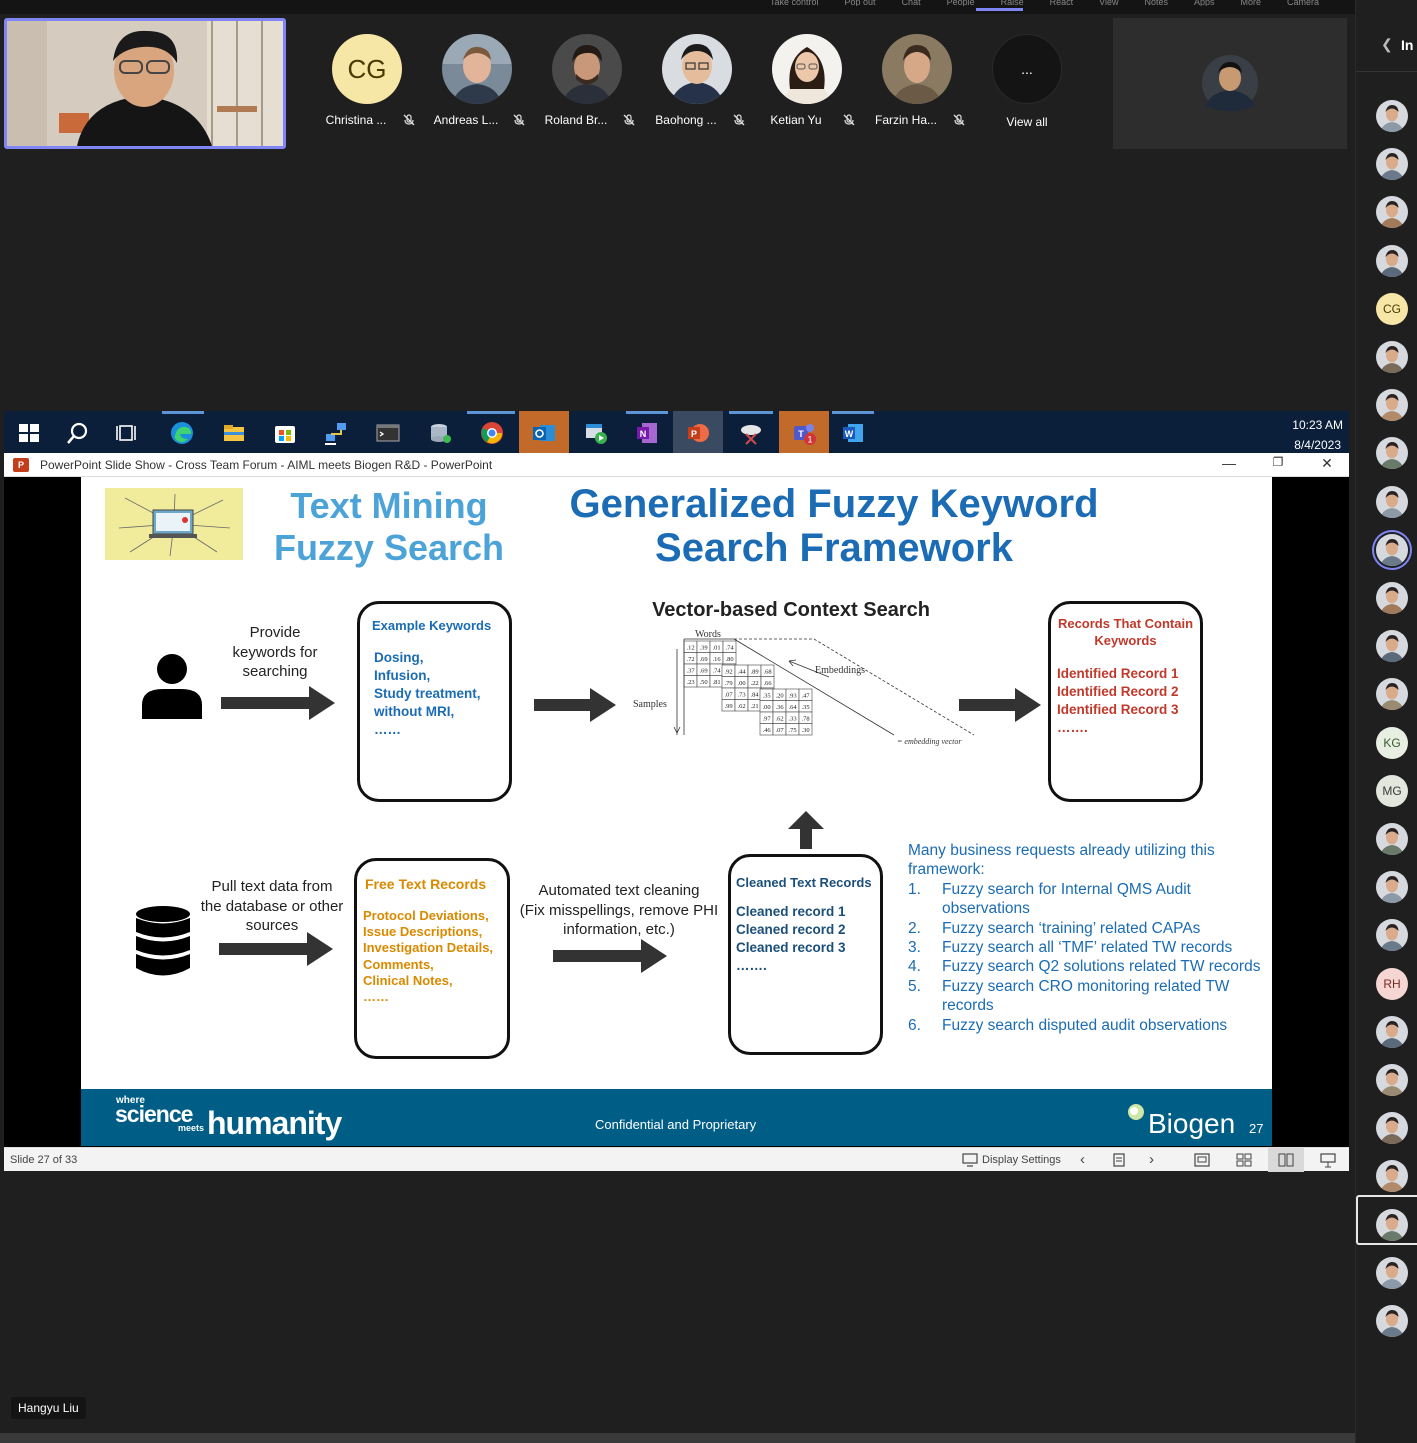 Image resolution: width=1417 pixels, height=1443 pixels. What do you see at coordinates (1062, 3) in the screenshot?
I see `react-button: React` at bounding box center [1062, 3].